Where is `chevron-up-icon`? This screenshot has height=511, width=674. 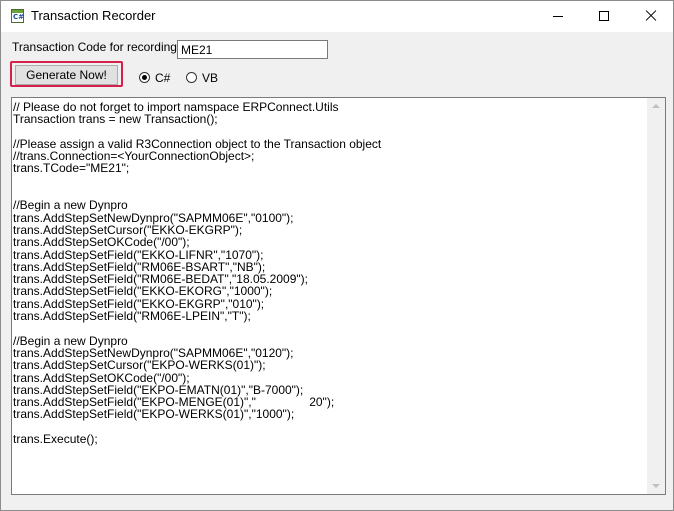 chevron-up-icon is located at coordinates (656, 106).